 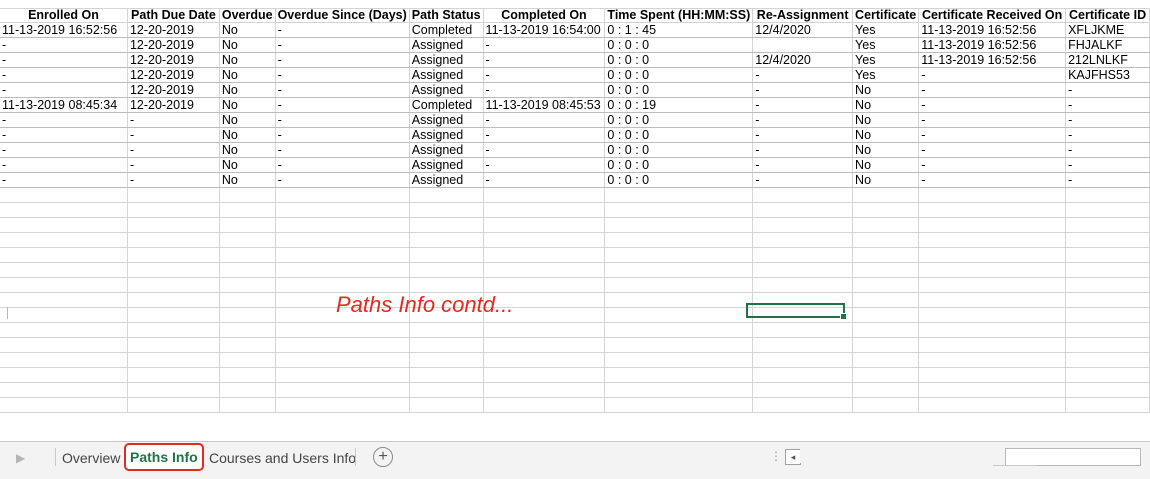 What do you see at coordinates (446, 15) in the screenshot?
I see `column-header: Path Status` at bounding box center [446, 15].